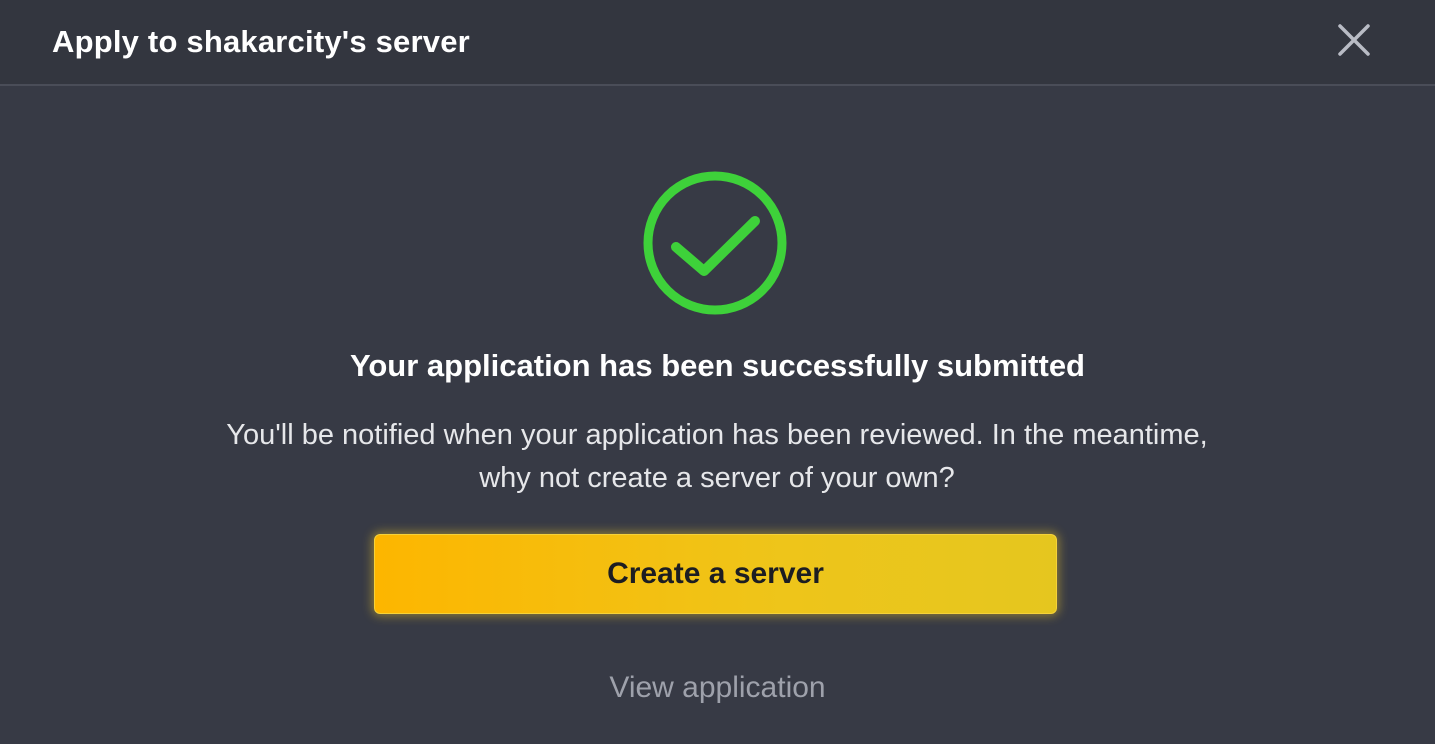 This screenshot has height=744, width=1435. I want to click on dialog-header: Apply to shakarcity's server, so click(717, 43).